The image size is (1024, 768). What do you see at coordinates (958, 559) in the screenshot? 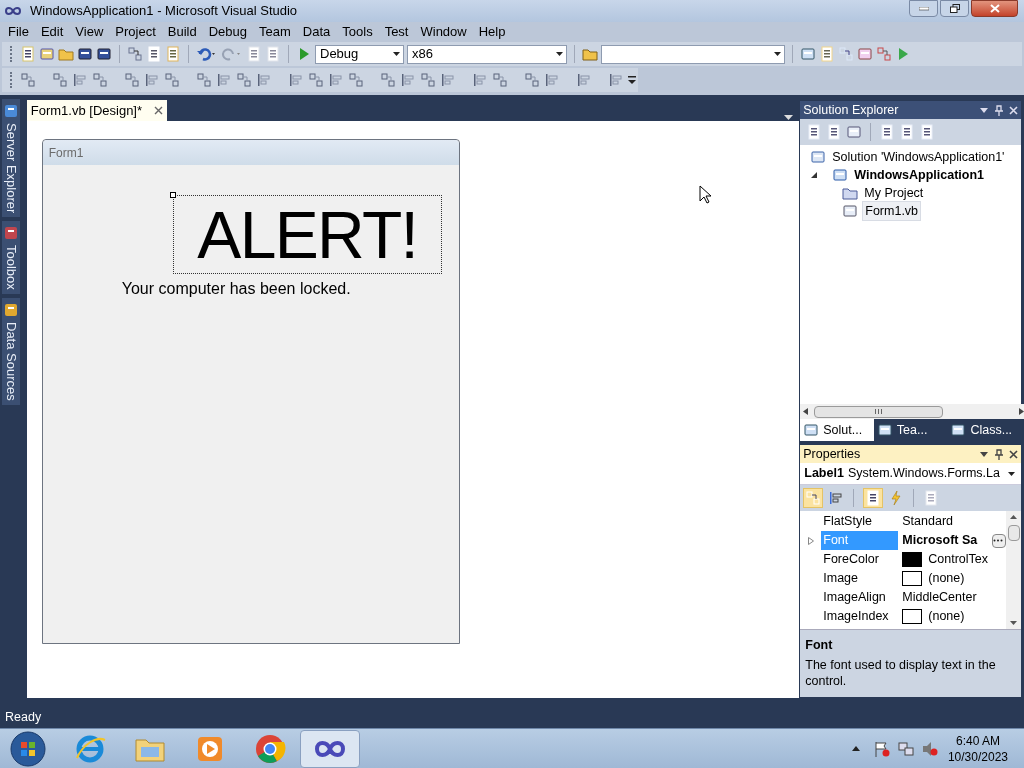
I see `property-value: ControlTex` at bounding box center [958, 559].